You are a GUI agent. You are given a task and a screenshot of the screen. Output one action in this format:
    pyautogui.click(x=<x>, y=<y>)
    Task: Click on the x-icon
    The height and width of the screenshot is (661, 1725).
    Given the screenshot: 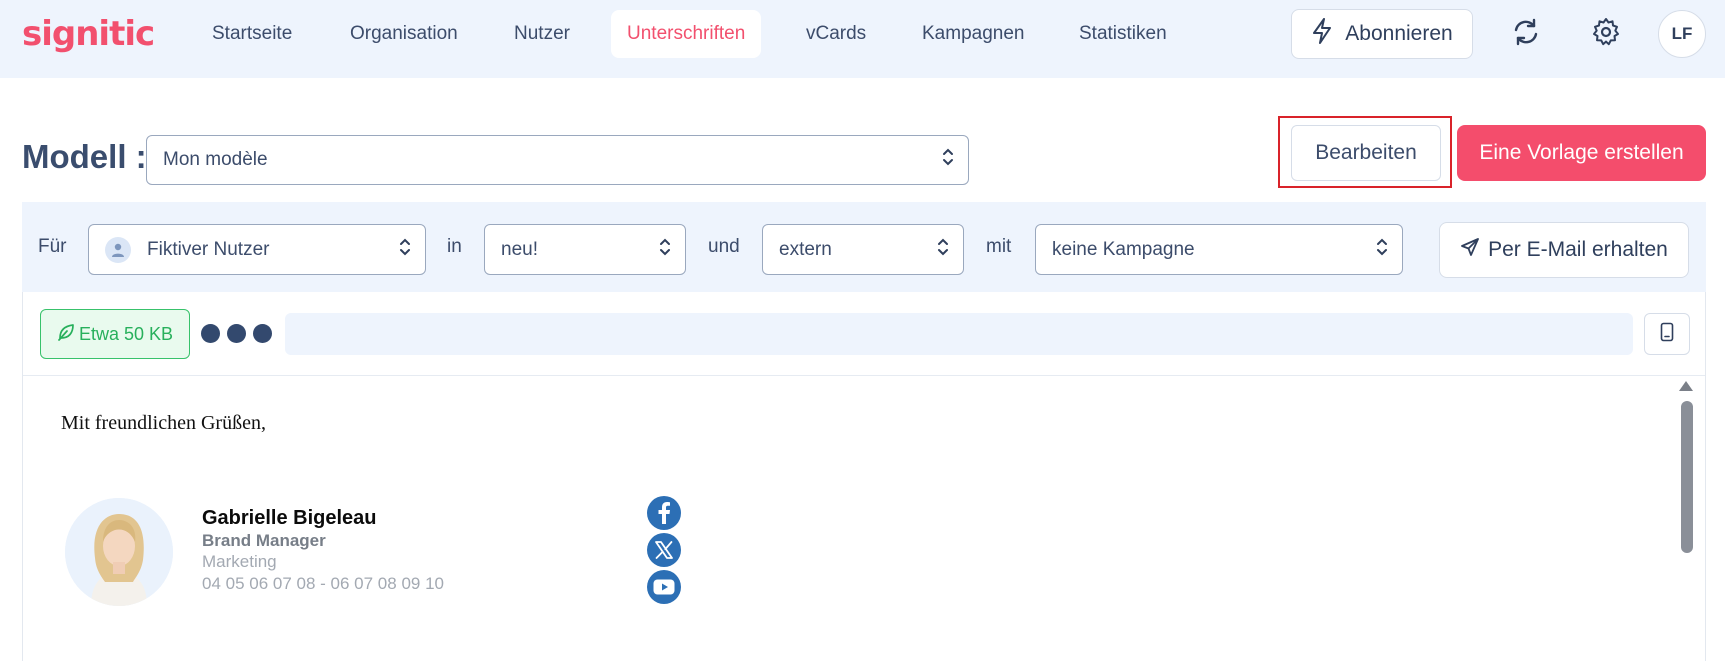 What is the action you would take?
    pyautogui.click(x=664, y=550)
    